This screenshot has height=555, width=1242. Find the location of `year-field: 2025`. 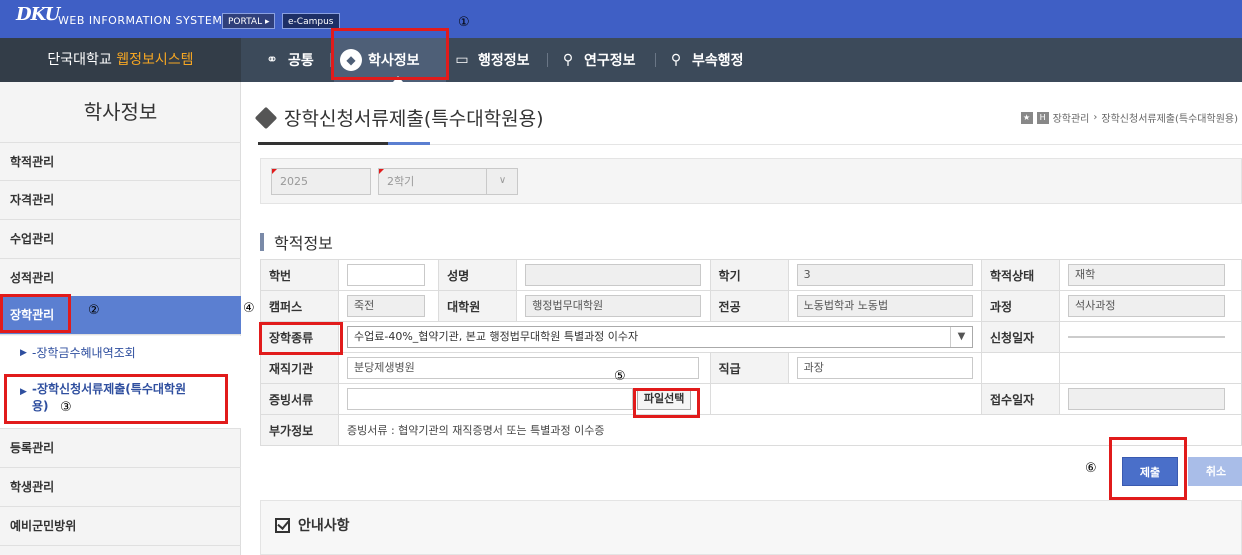

year-field: 2025 is located at coordinates (321, 181).